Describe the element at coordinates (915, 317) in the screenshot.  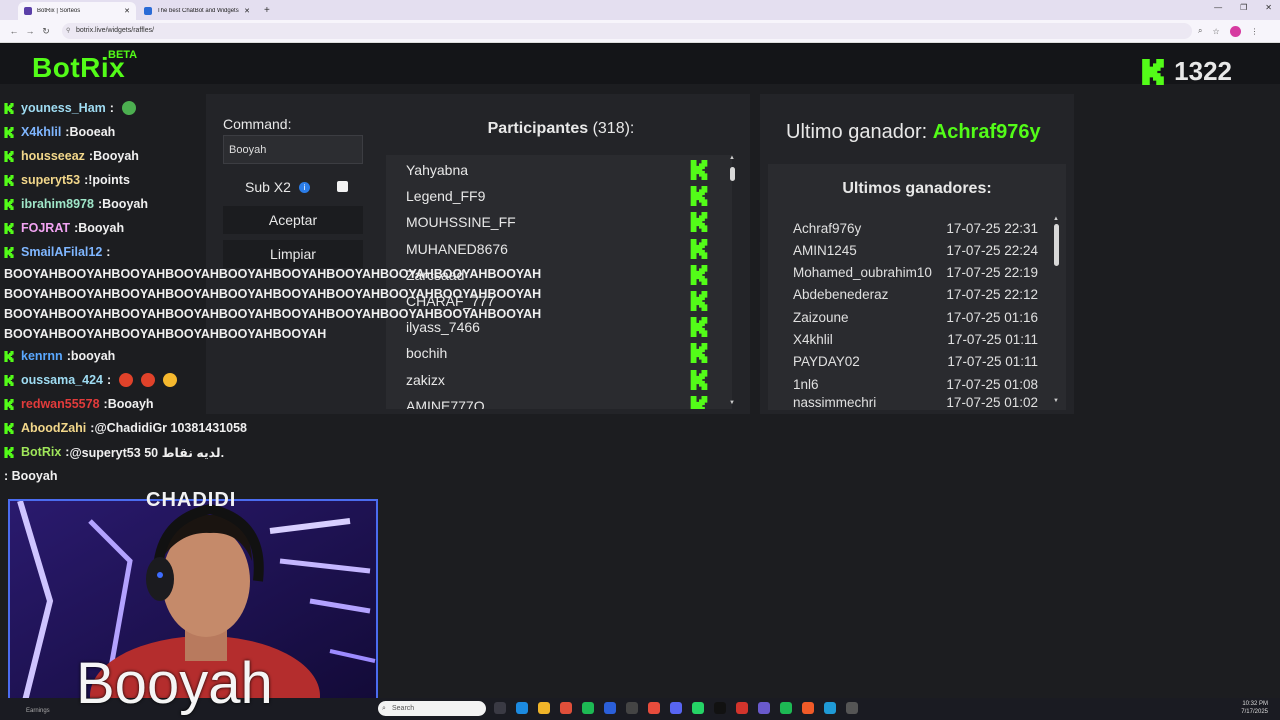
I see `winner-row: Zaizoune 17-07-25 01:16` at that location.